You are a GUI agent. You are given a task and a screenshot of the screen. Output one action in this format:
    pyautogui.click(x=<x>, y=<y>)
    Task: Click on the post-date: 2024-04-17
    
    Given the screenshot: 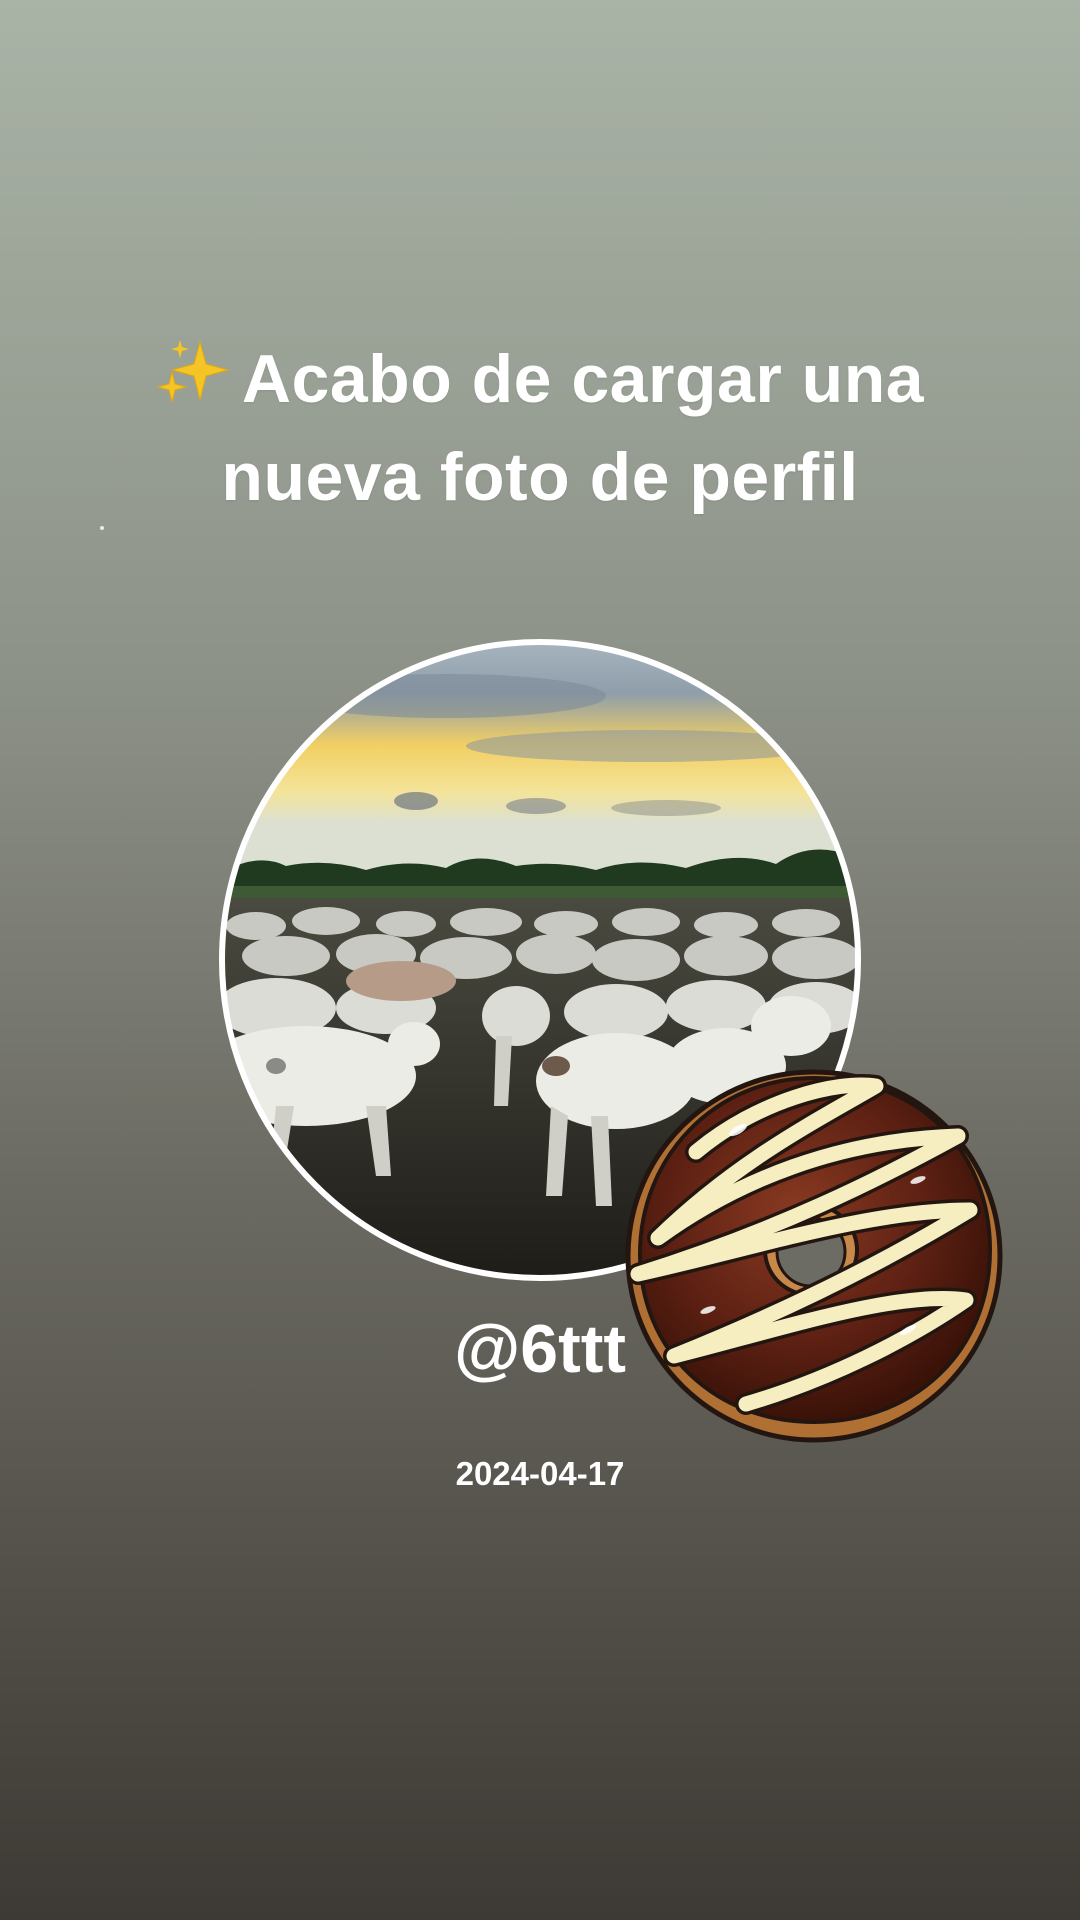 What is the action you would take?
    pyautogui.click(x=540, y=1473)
    